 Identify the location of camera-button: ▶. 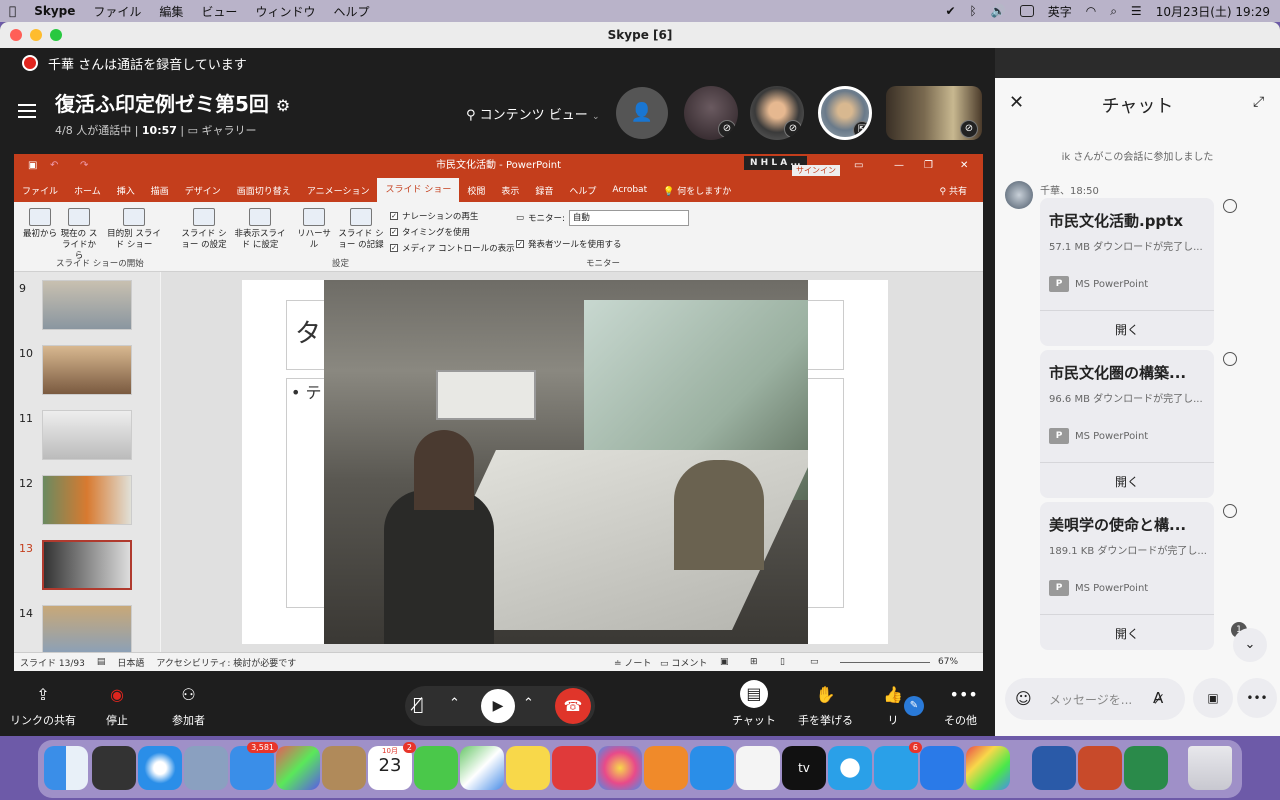
(498, 706).